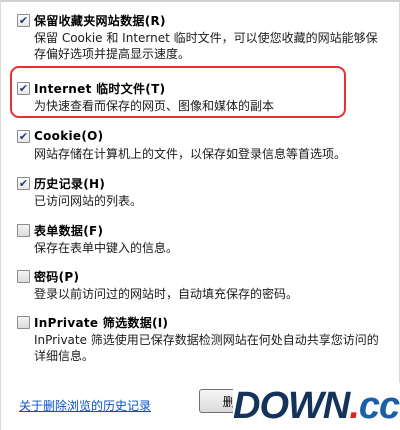  I want to click on option-passwords: 密码(P) 登录以前访问过的网站时，自动填充保存的密码。, so click(197, 285).